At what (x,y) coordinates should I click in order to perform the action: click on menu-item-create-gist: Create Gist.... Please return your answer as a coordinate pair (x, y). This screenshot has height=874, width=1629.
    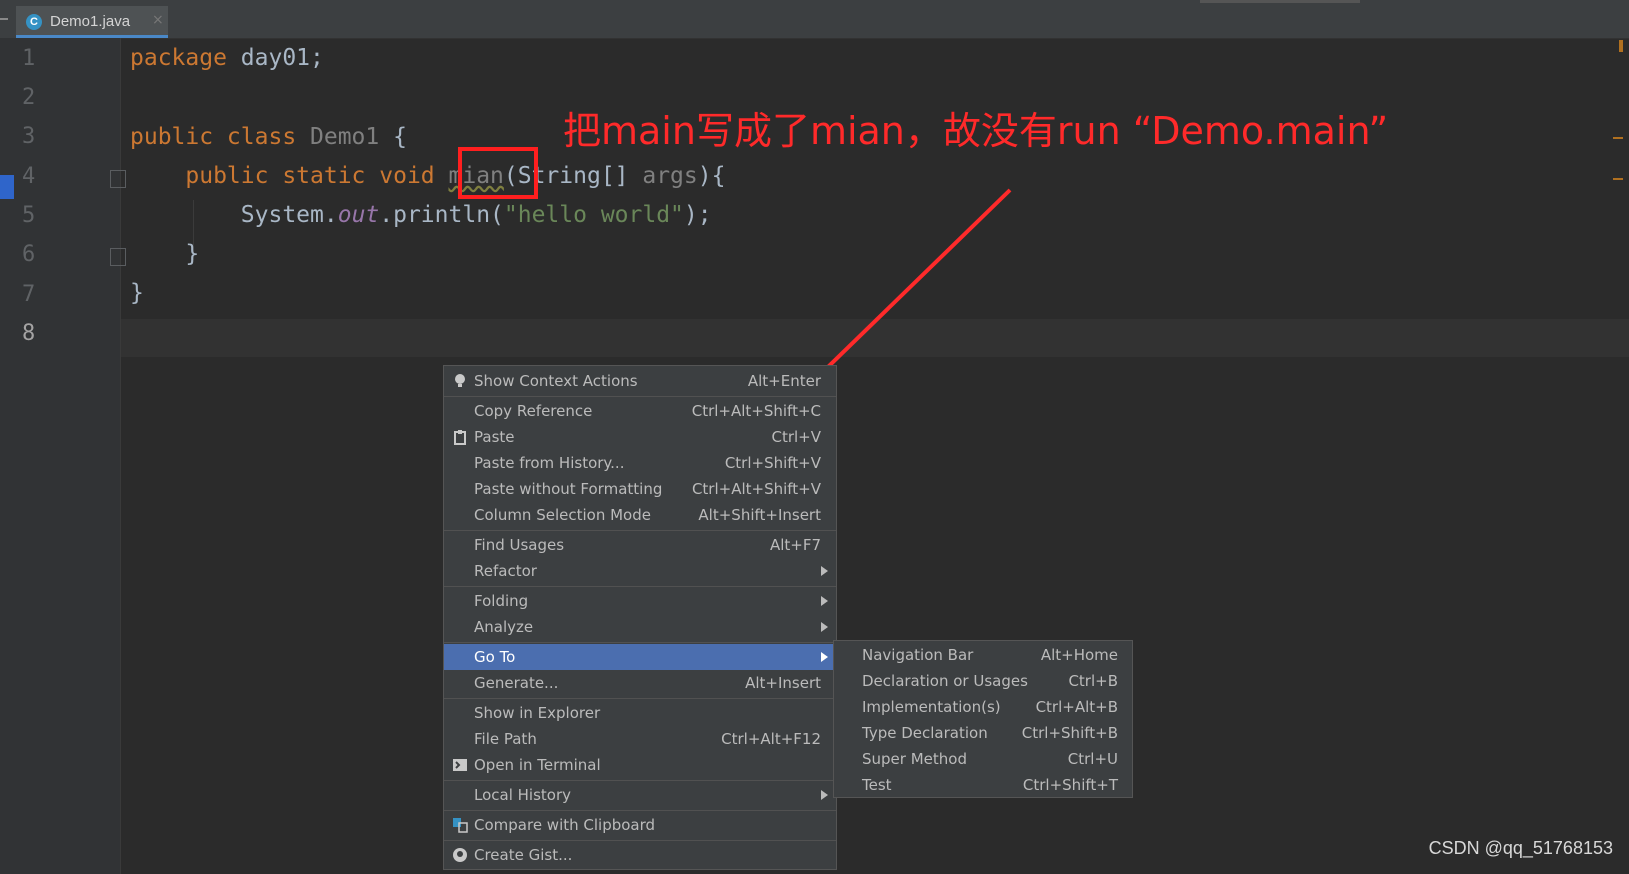
    Looking at the image, I should click on (640, 855).